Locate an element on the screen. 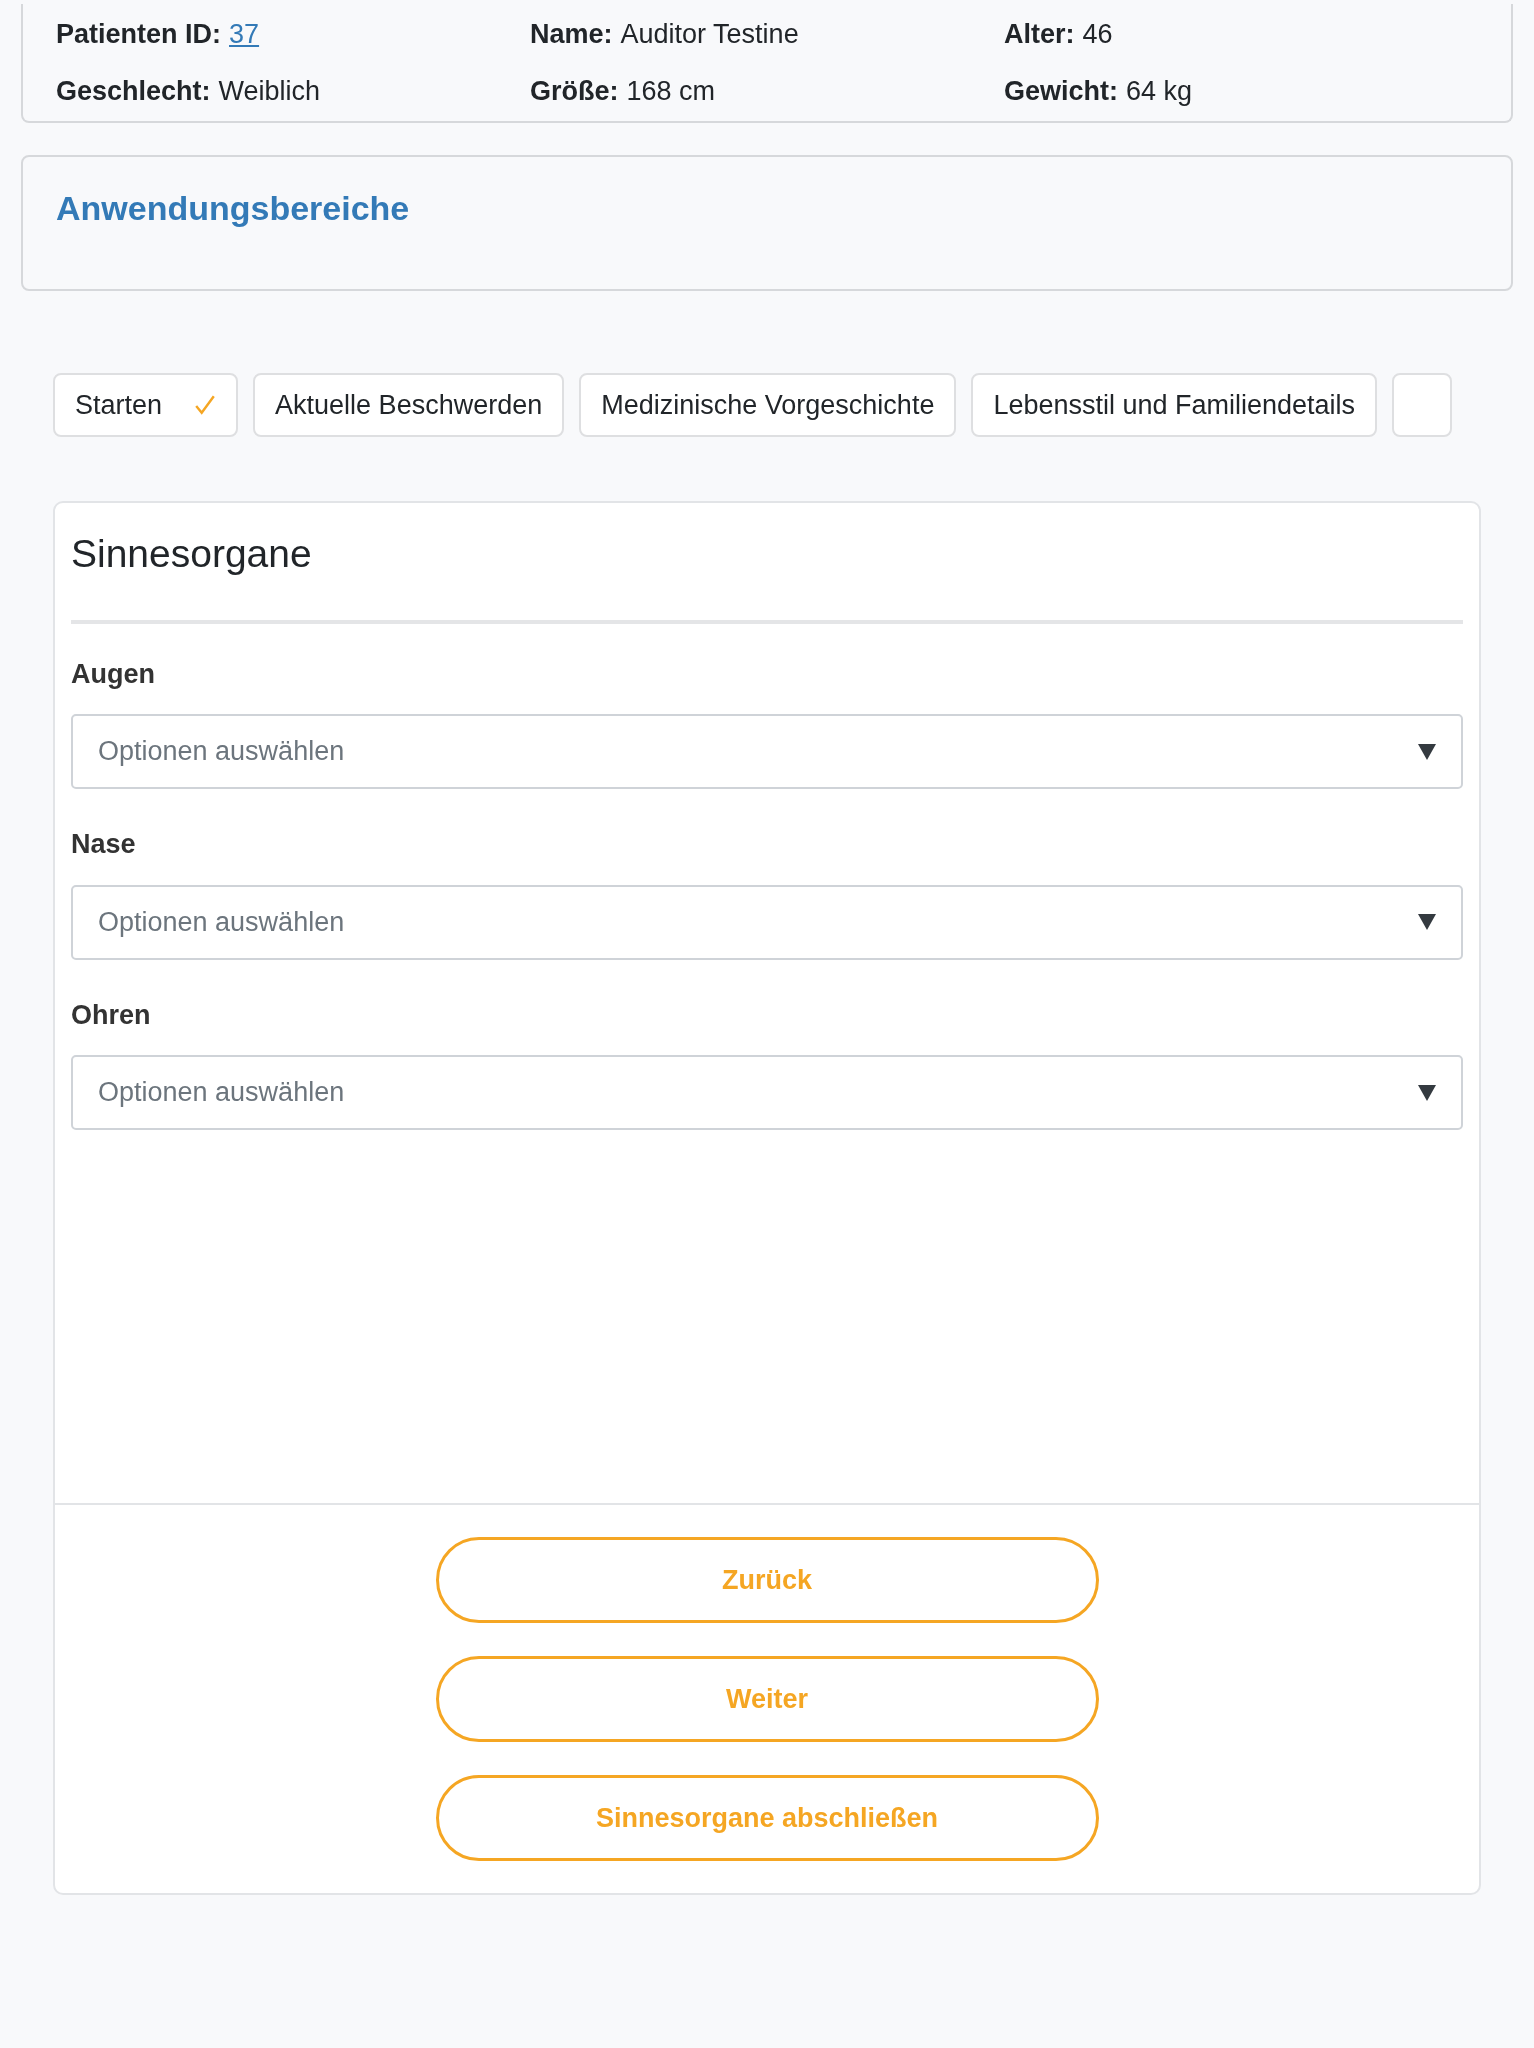  field-label: Patienten ID: is located at coordinates (139, 34).